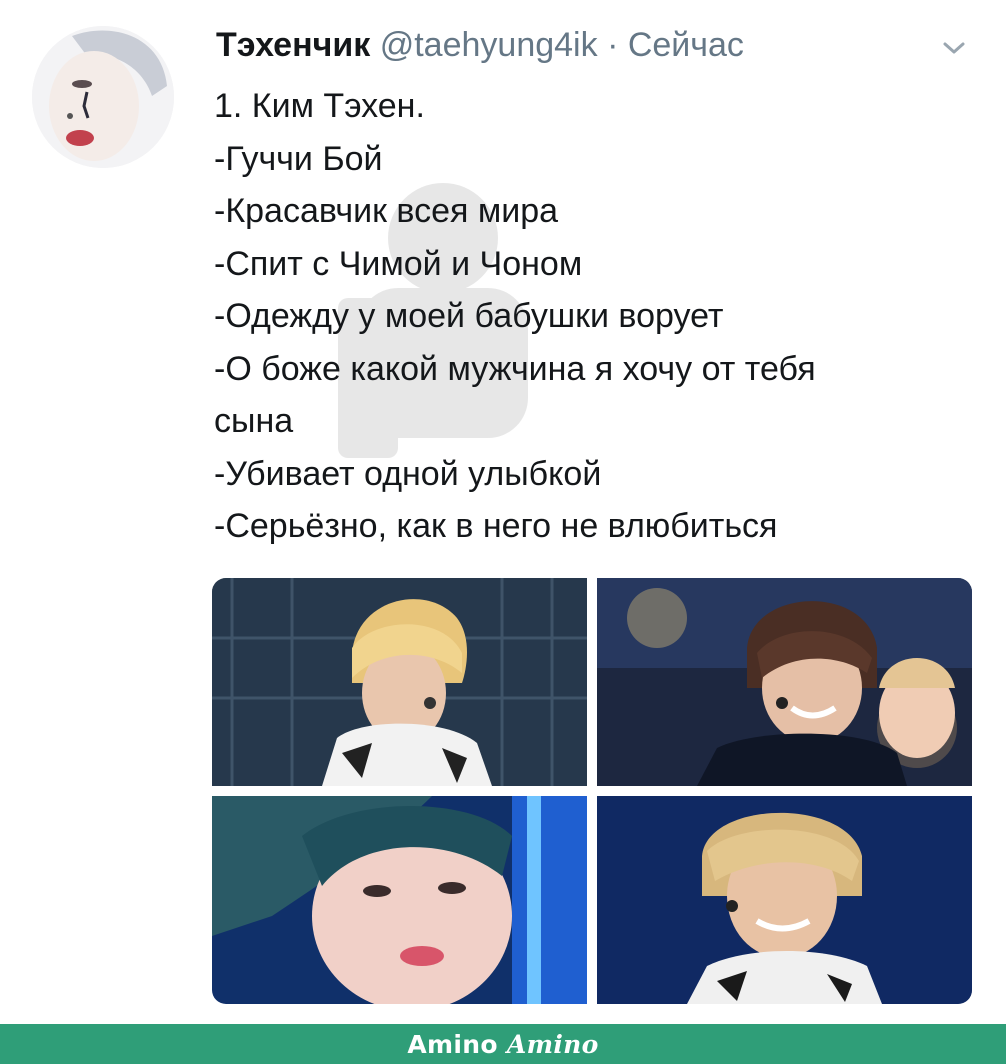 The width and height of the screenshot is (1006, 1064). What do you see at coordinates (408, 473) in the screenshot?
I see `tweet-line: -Убивает одной улыбкой` at bounding box center [408, 473].